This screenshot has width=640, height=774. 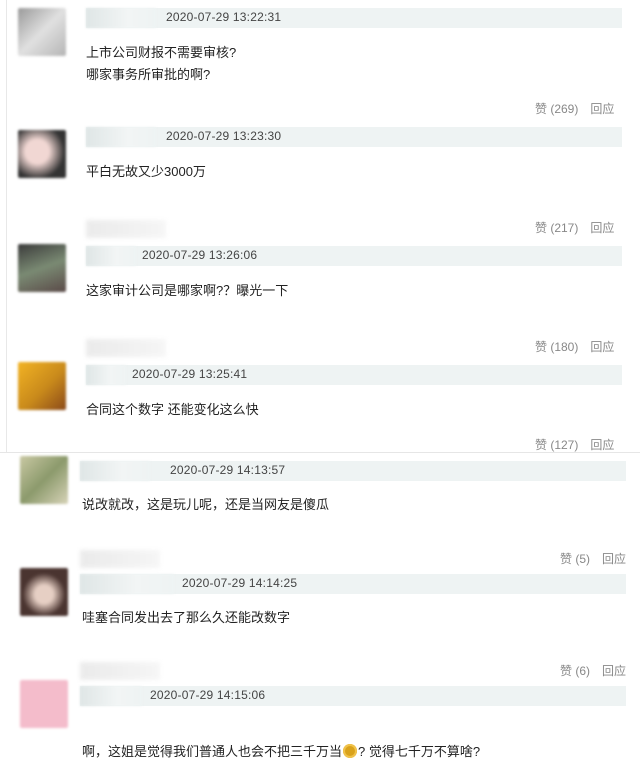 I want to click on comment-actions: 赞 (6) 回应, so click(x=593, y=670).